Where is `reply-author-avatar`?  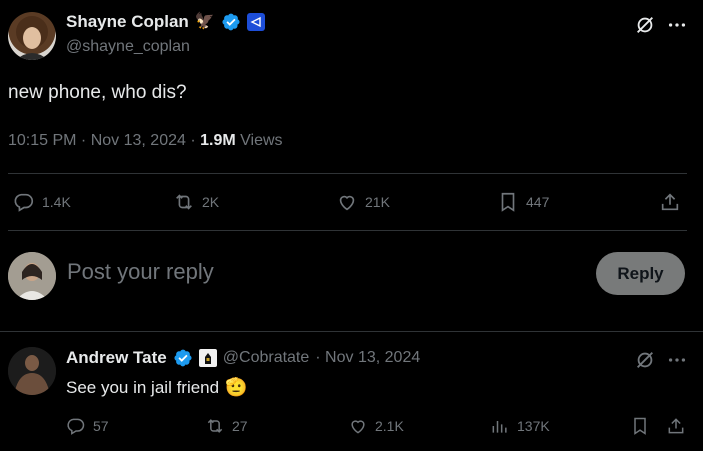
reply-author-avatar is located at coordinates (32, 371).